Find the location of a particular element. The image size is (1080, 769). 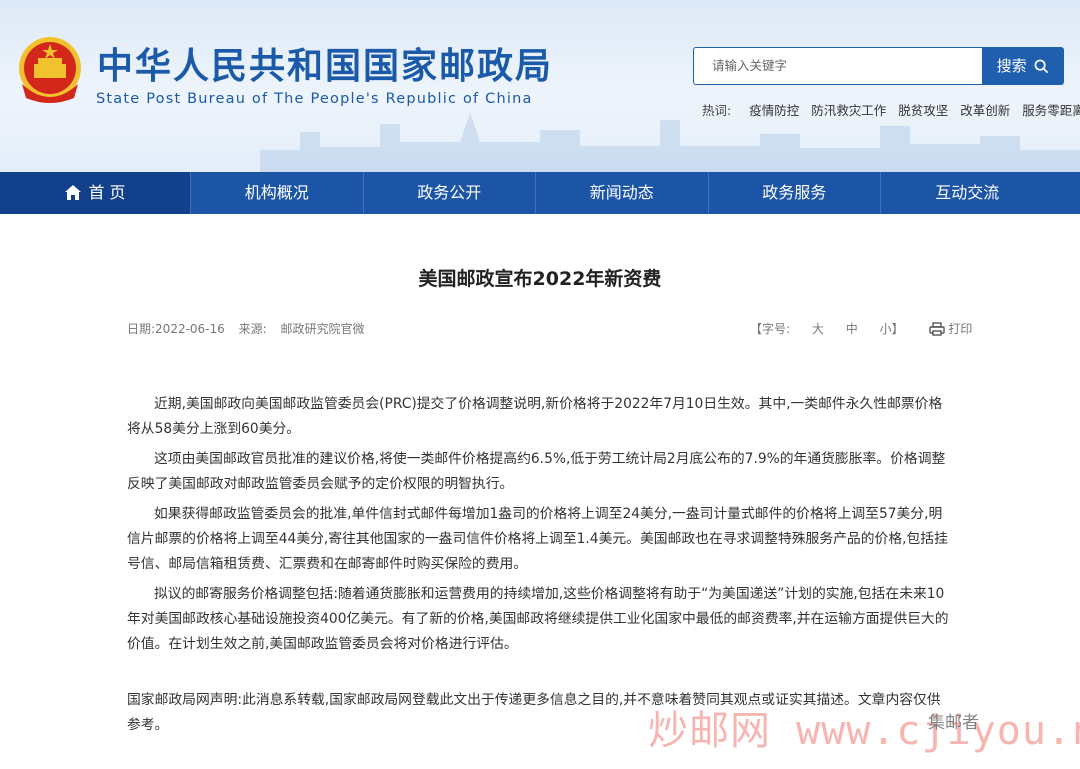

search-icon is located at coordinates (1041, 66).